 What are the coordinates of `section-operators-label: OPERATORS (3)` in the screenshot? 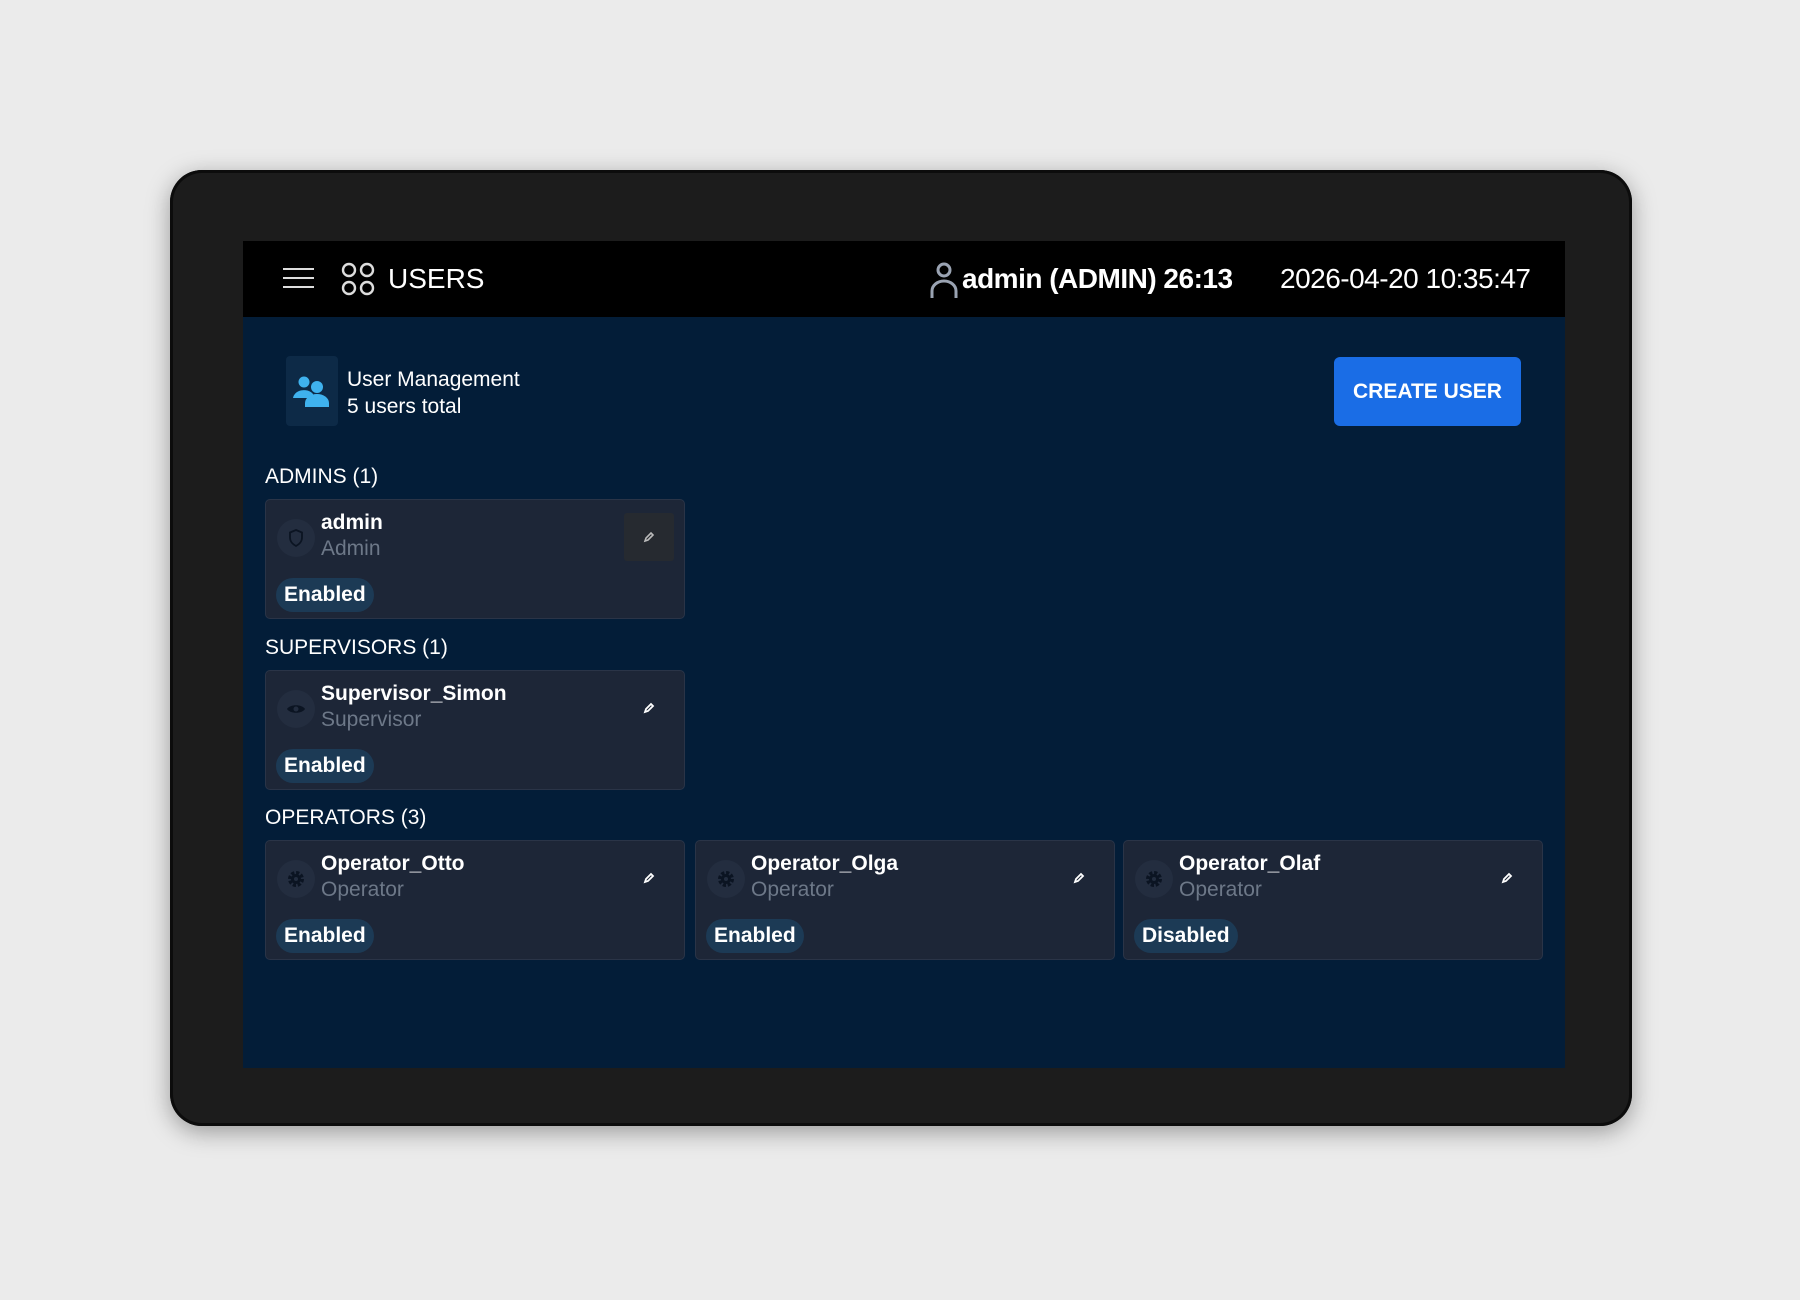 It's located at (346, 817).